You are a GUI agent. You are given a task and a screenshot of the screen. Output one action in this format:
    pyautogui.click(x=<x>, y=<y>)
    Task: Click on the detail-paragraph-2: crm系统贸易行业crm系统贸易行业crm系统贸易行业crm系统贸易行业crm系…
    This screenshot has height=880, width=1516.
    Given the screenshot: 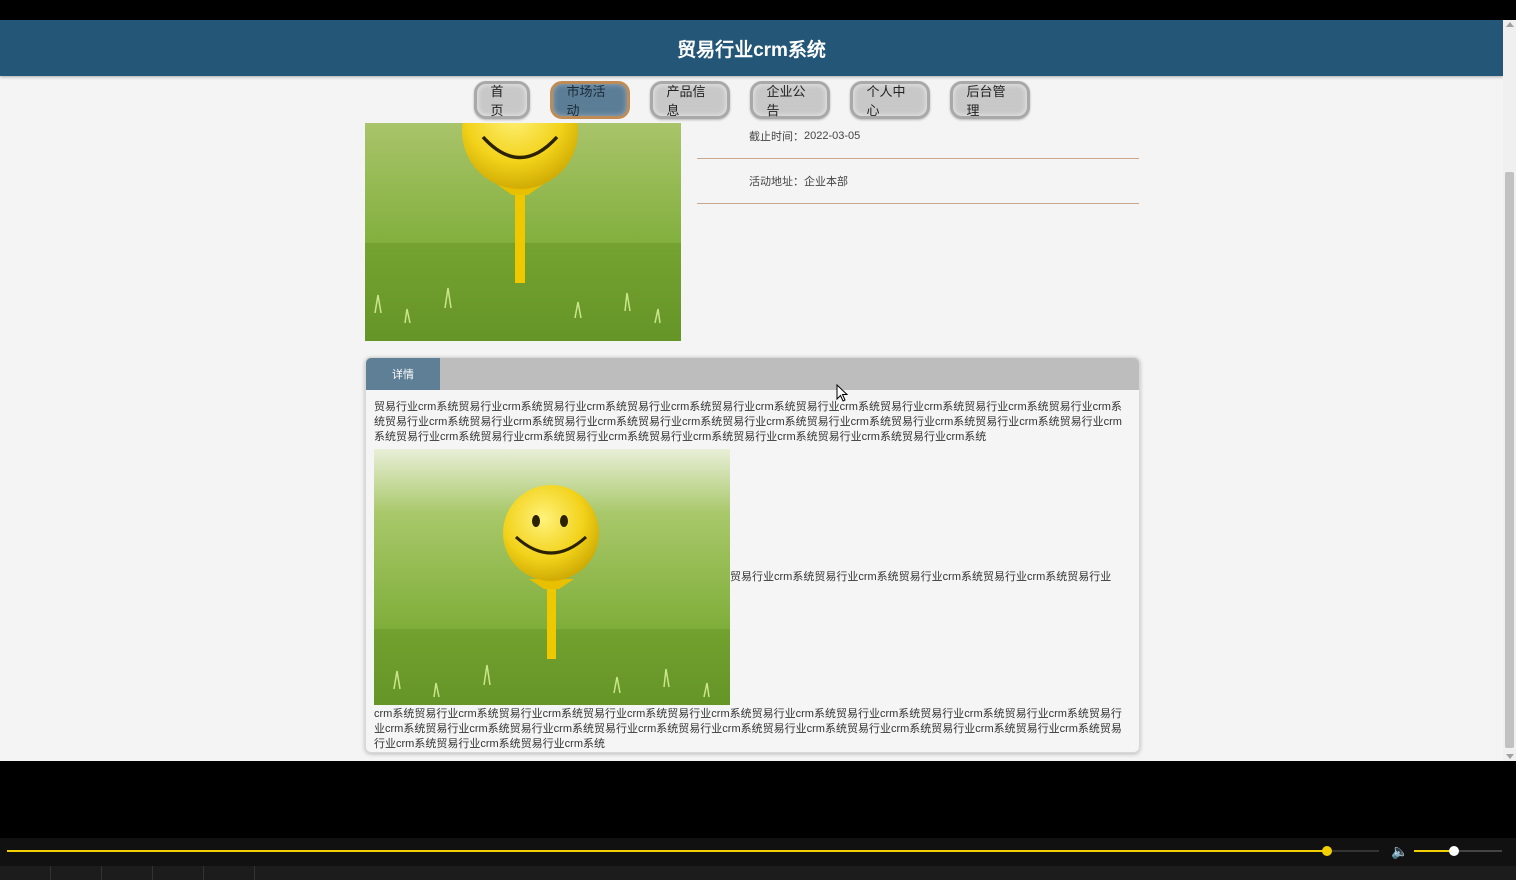 What is the action you would take?
    pyautogui.click(x=748, y=729)
    